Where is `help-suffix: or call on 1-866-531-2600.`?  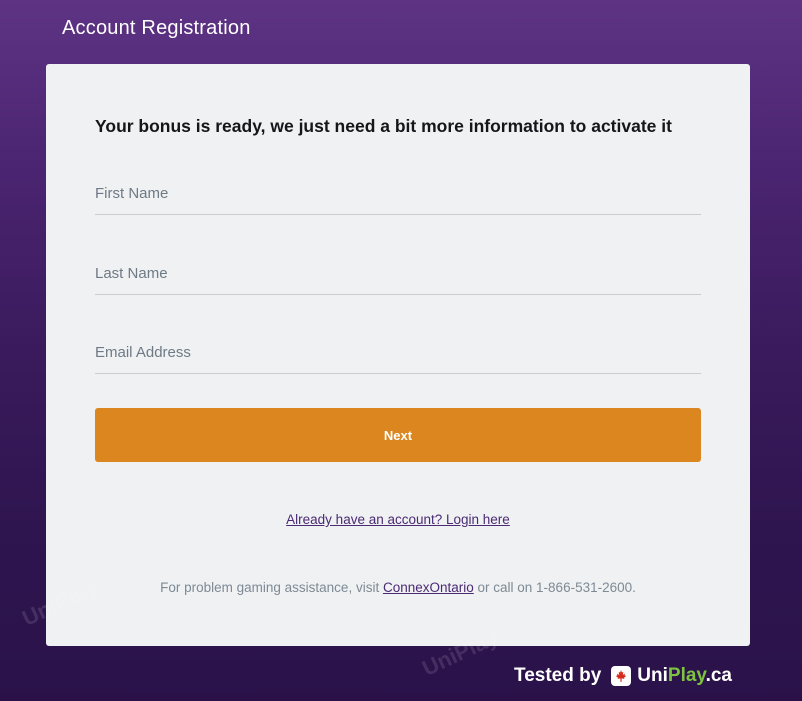
help-suffix: or call on 1-866-531-2600. is located at coordinates (554, 587).